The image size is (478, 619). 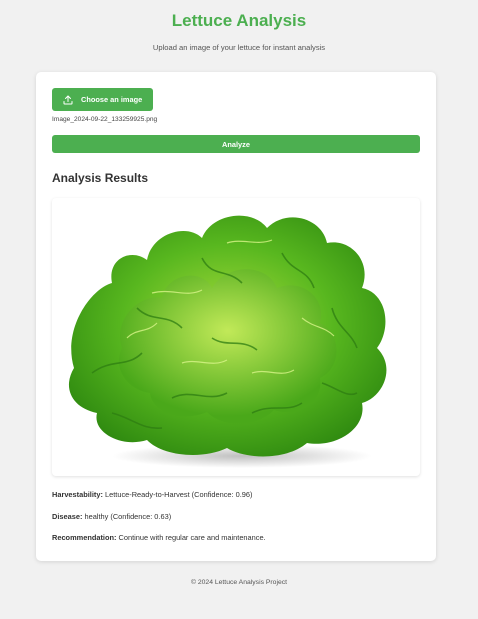 I want to click on disease-value: healthy (Confidence: 0.63), so click(x=128, y=516).